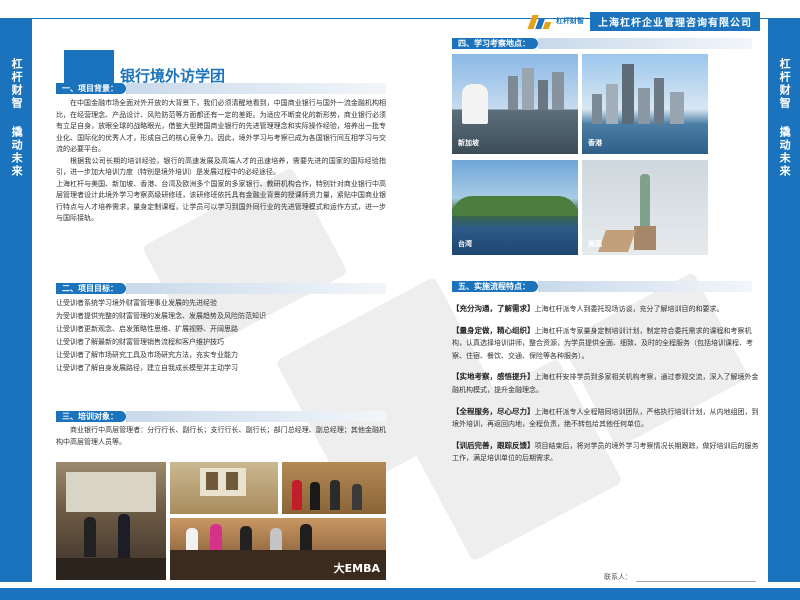  What do you see at coordinates (16, 300) in the screenshot?
I see `left-sidebar: 杠杆财智 撬动未来` at bounding box center [16, 300].